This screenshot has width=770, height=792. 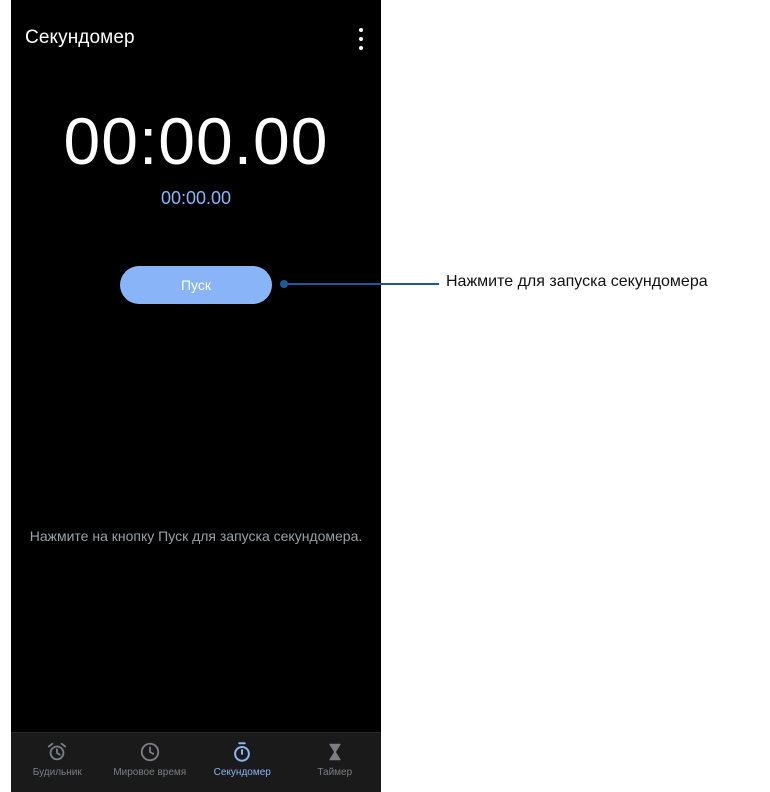 I want to click on clock-icon, so click(x=149, y=752).